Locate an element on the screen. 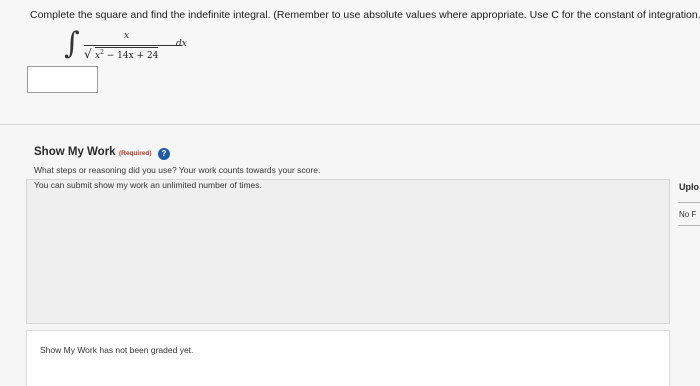 The height and width of the screenshot is (386, 700). integral-sign: ∫ is located at coordinates (72, 43).